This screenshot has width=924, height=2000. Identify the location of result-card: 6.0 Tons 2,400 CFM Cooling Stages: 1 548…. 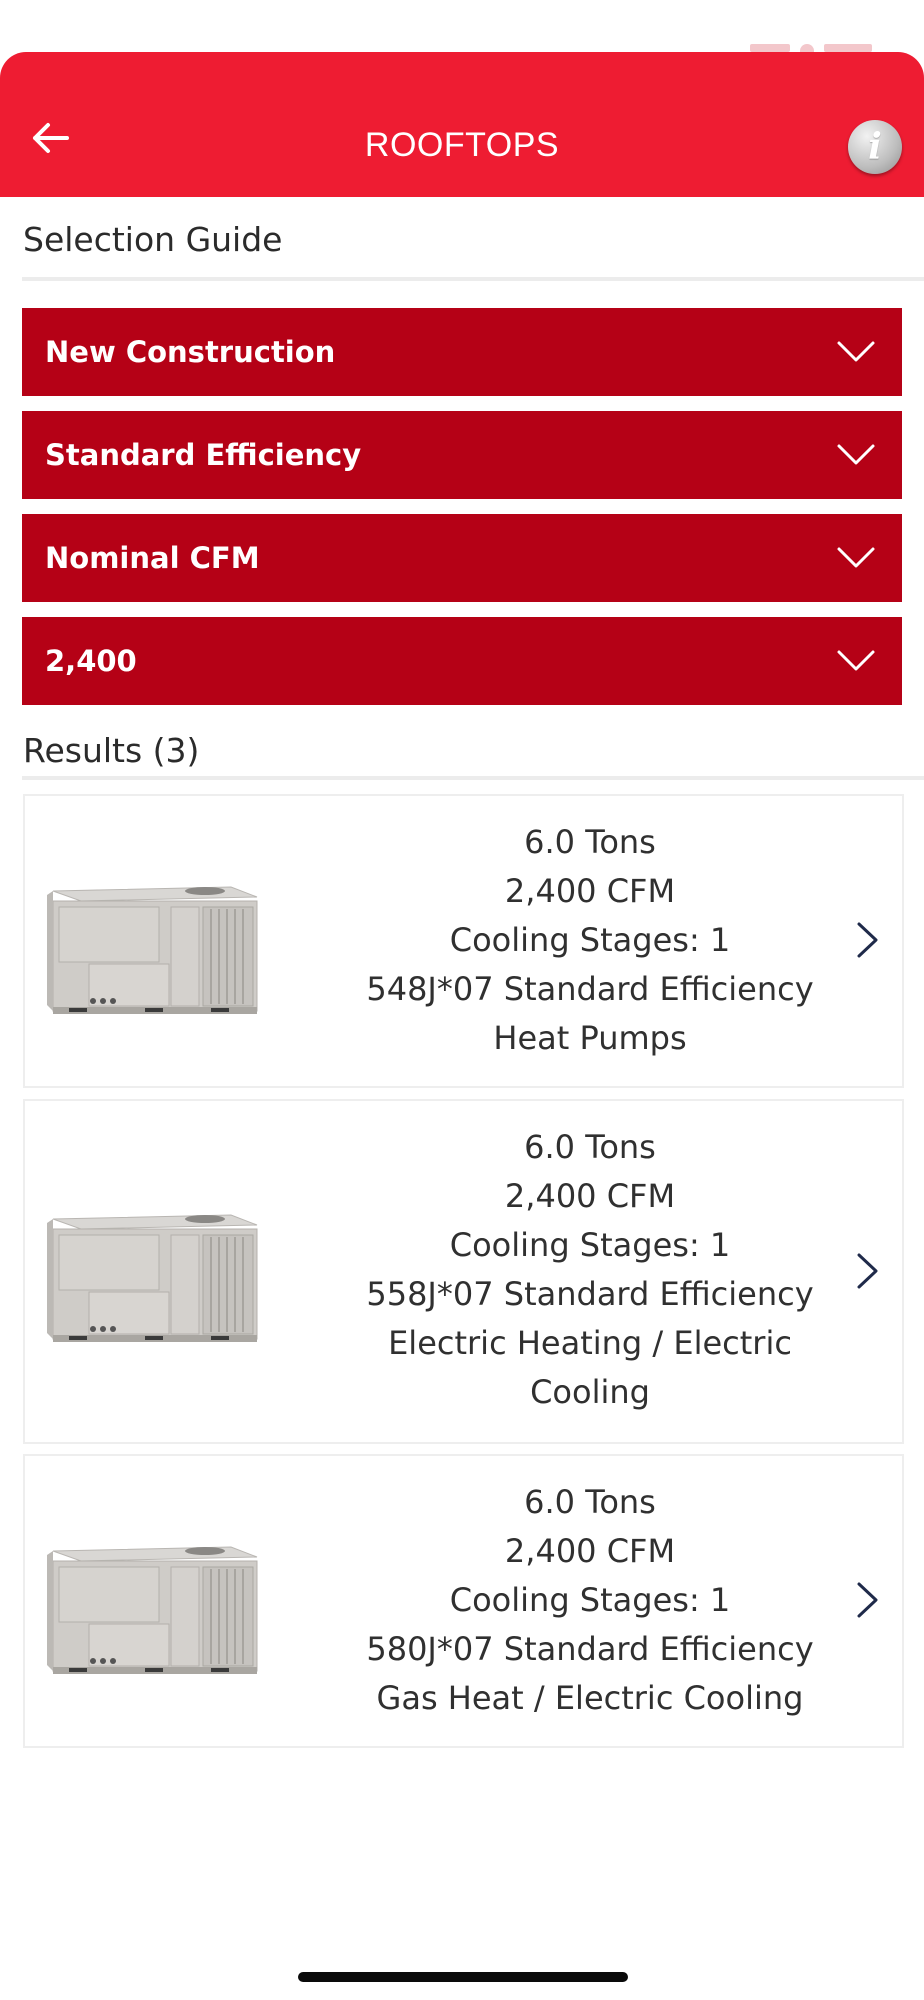
(463, 941).